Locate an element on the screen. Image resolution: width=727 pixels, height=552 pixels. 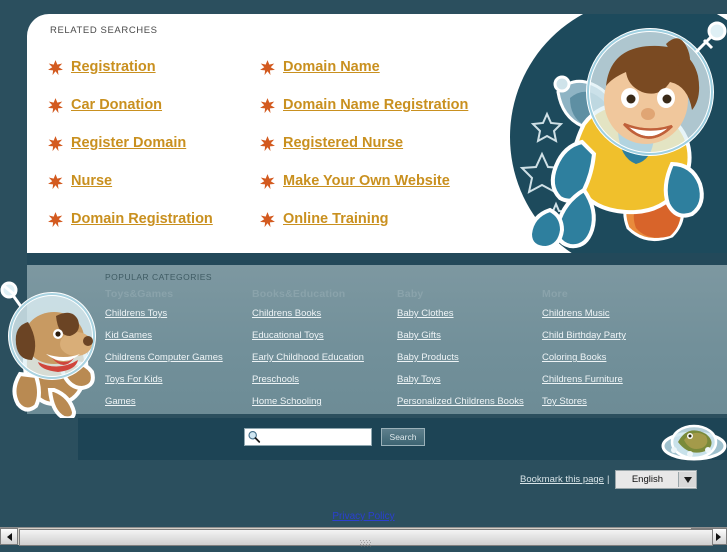
related-search-item: Registered Nurse is located at coordinates (382, 143).